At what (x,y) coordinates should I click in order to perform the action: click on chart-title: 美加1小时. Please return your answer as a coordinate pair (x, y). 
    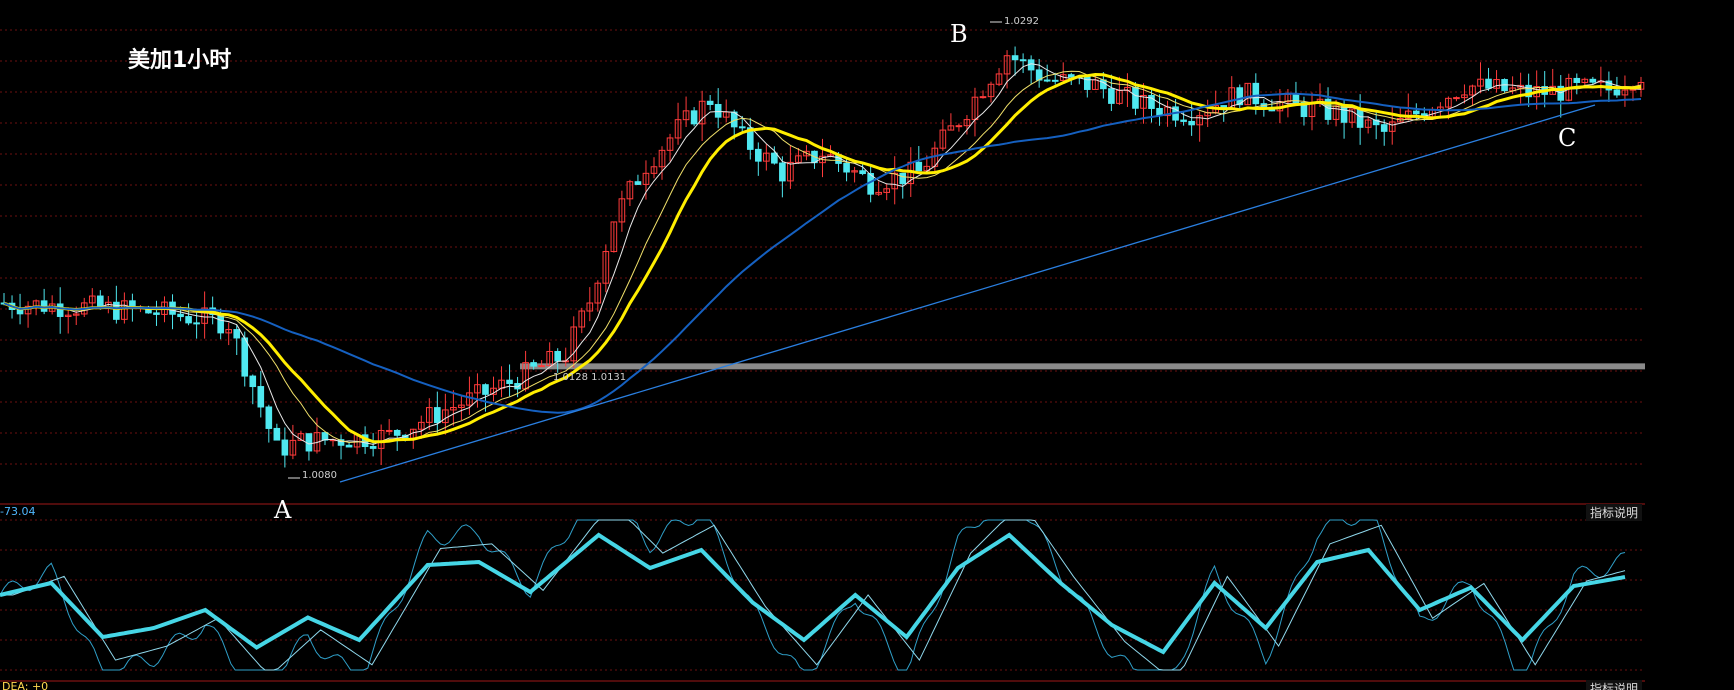
    Looking at the image, I should click on (180, 60).